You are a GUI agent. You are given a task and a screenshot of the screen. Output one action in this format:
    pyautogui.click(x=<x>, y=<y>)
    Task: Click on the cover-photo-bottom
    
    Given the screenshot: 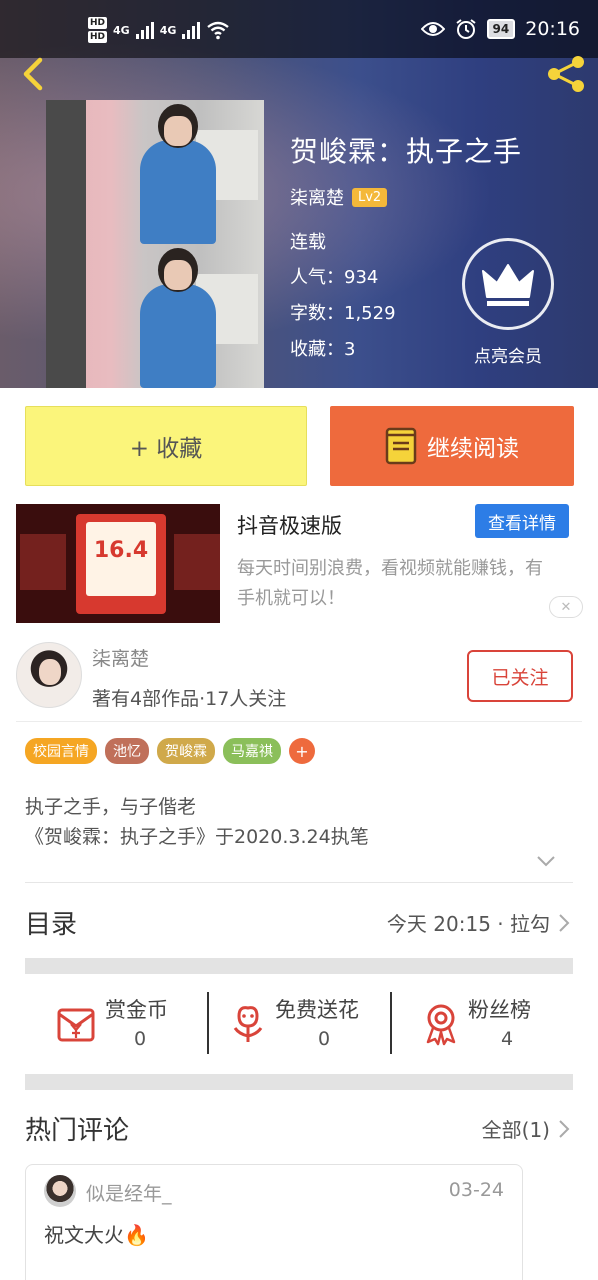 What is the action you would take?
    pyautogui.click(x=155, y=316)
    